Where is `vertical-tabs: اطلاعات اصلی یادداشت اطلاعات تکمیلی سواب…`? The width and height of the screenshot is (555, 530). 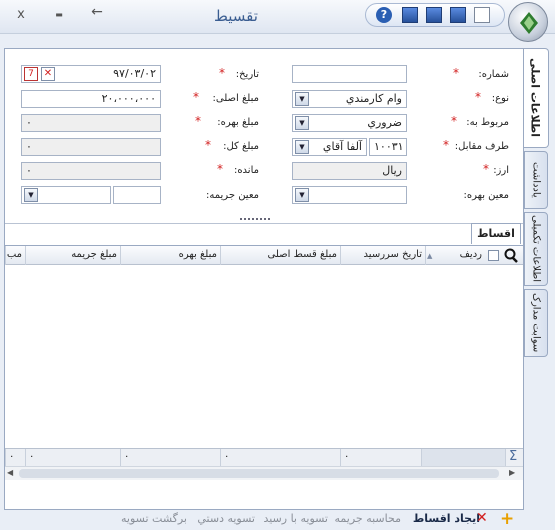 vertical-tabs: اطلاعات اصلی یادداشت اطلاعات تکمیلی سواب… is located at coordinates (536, 203).